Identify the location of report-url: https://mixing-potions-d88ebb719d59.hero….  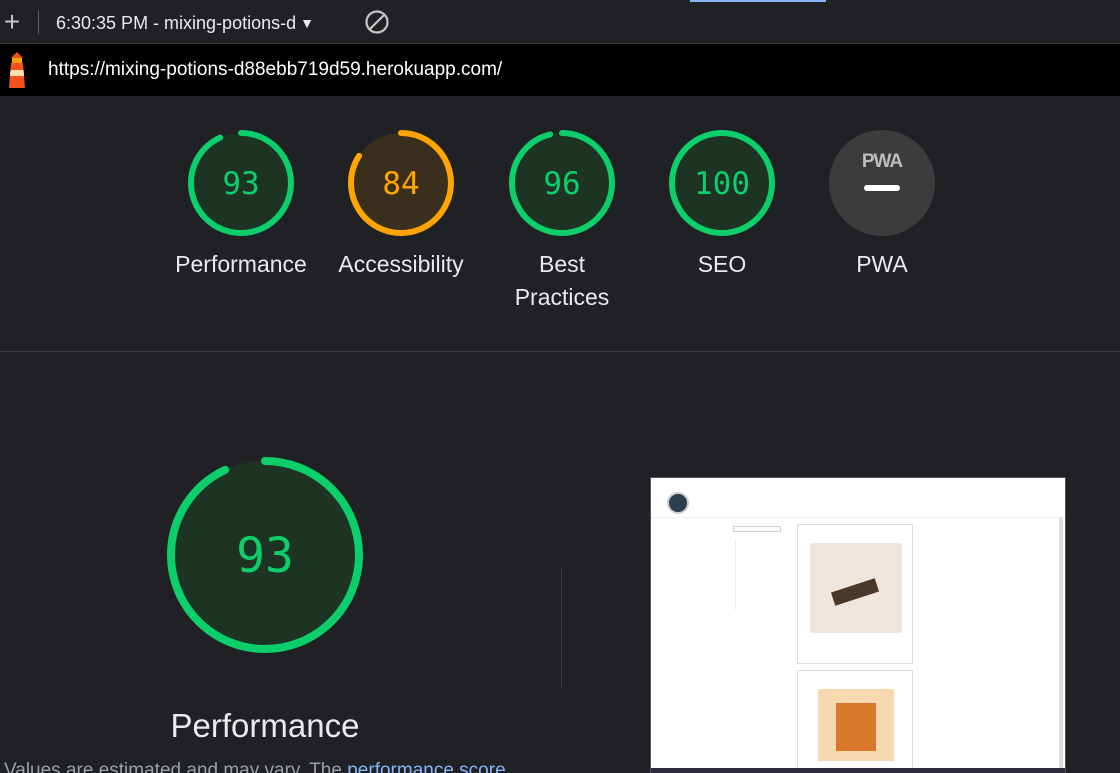
(275, 70).